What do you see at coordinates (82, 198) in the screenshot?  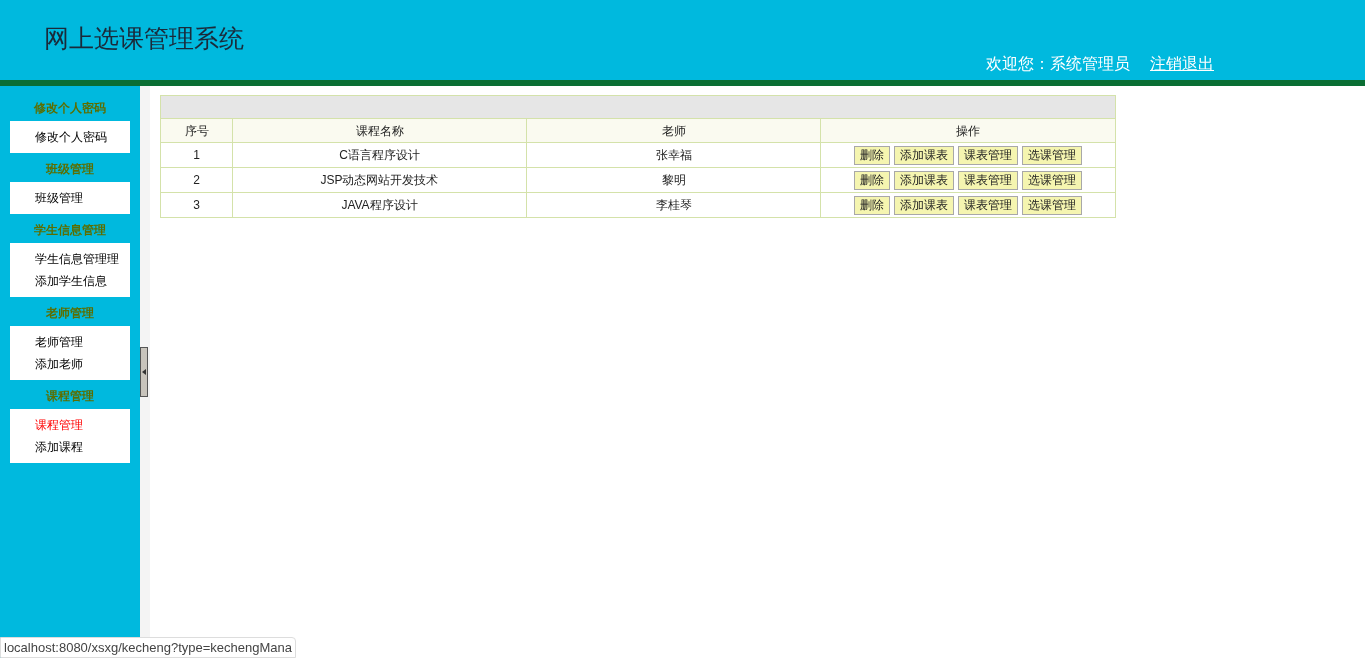 I see `menu-item: 班级管理` at bounding box center [82, 198].